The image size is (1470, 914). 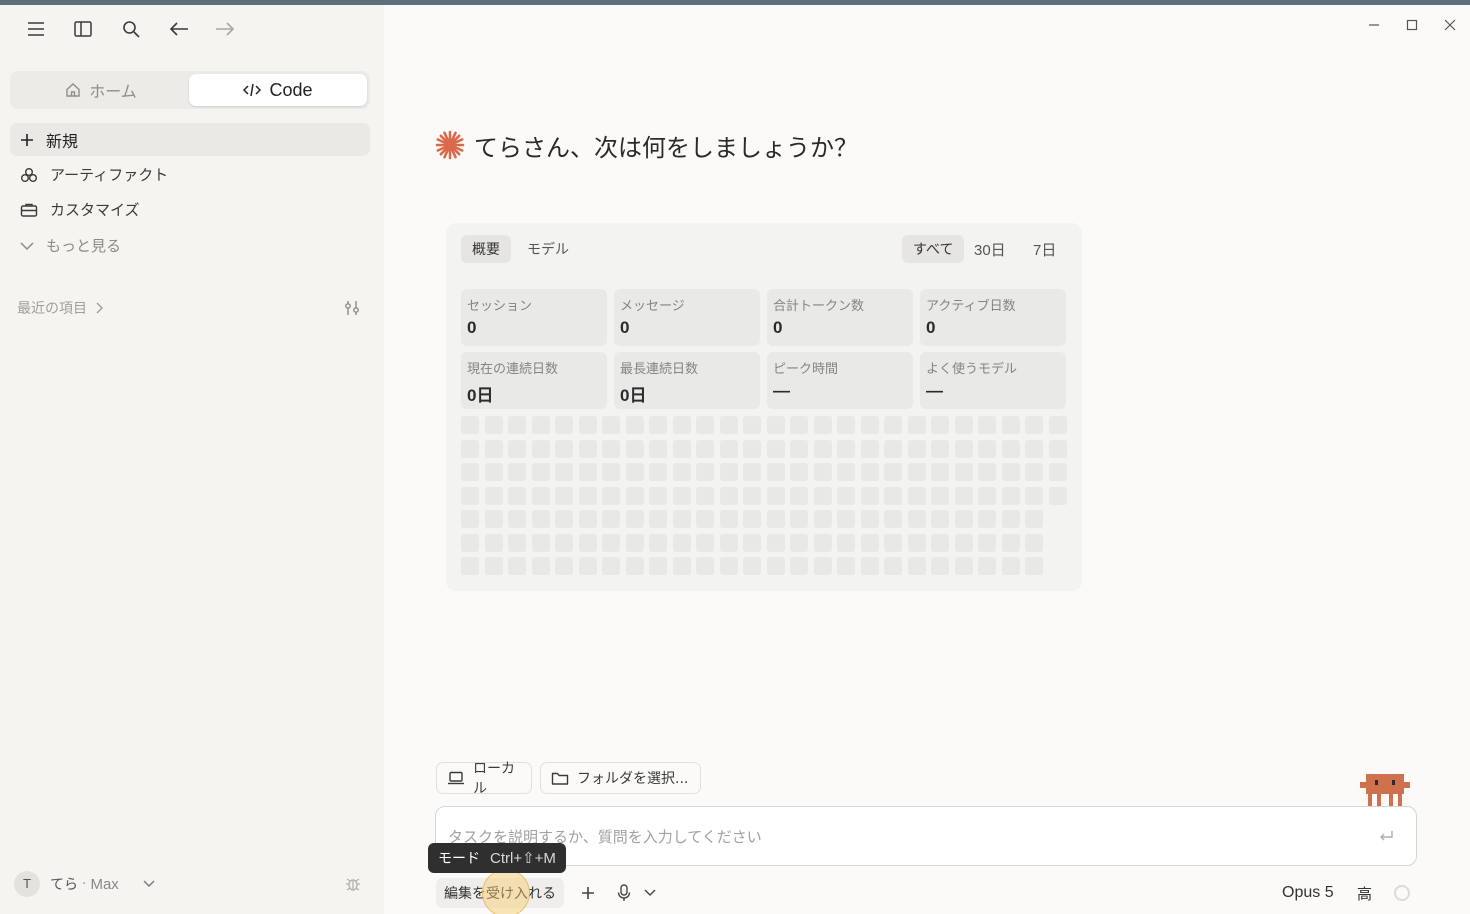 What do you see at coordinates (624, 893) in the screenshot?
I see `microphone-icon` at bounding box center [624, 893].